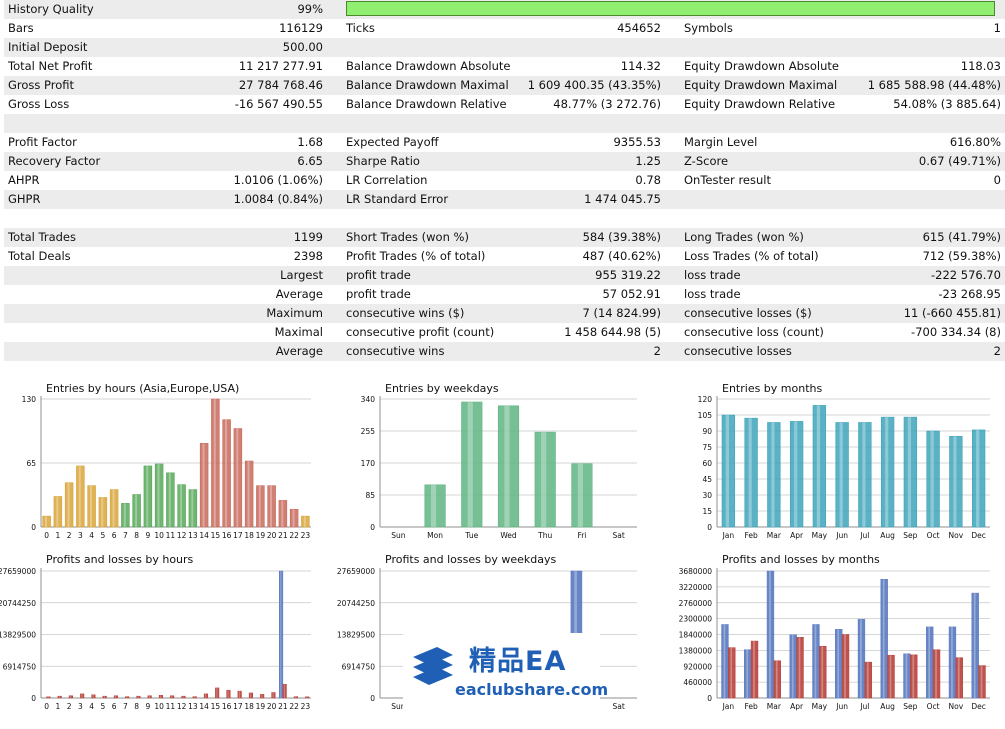 This screenshot has height=729, width=1005. I want to click on x-tick-label: Jun, so click(841, 535).